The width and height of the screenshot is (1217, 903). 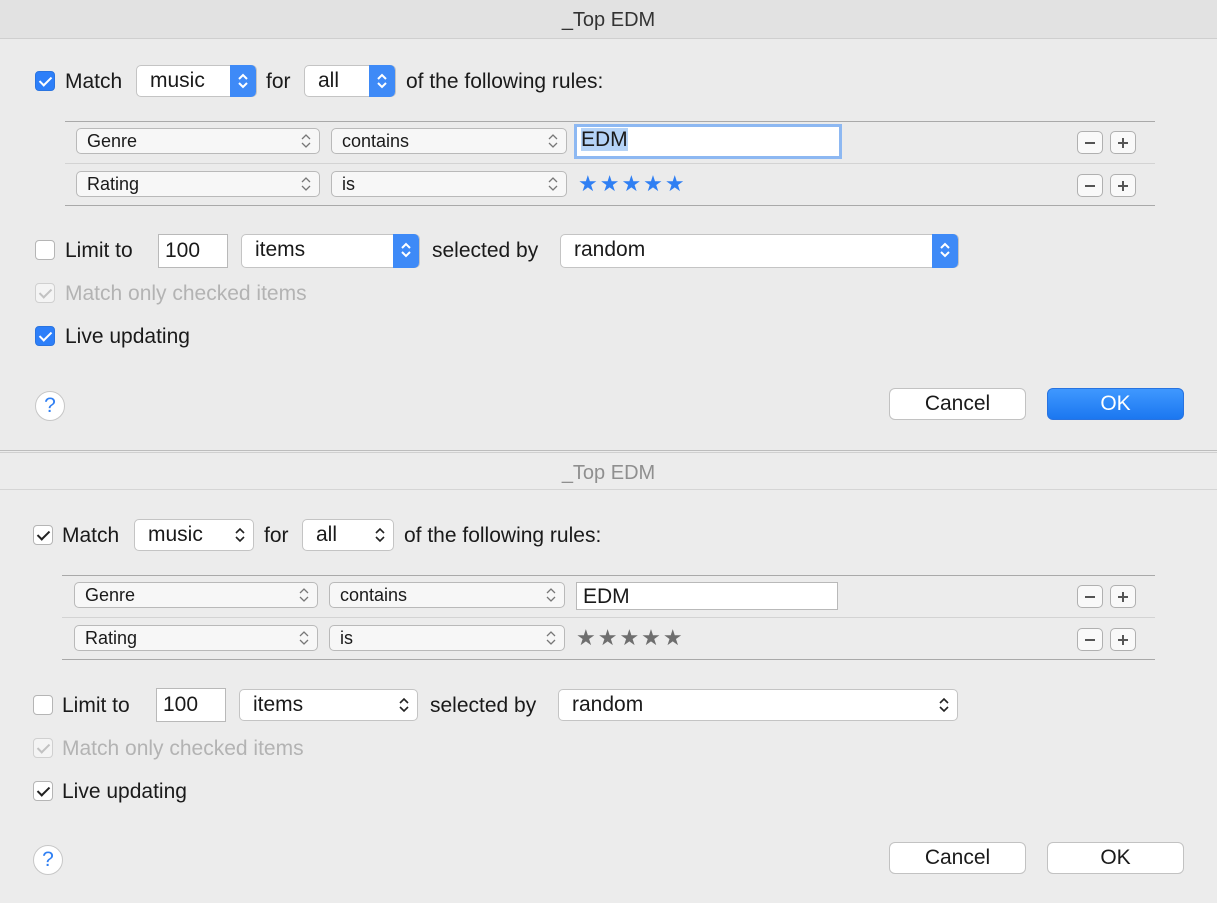 I want to click on match-checked-label: Match only checked items, so click(x=183, y=748).